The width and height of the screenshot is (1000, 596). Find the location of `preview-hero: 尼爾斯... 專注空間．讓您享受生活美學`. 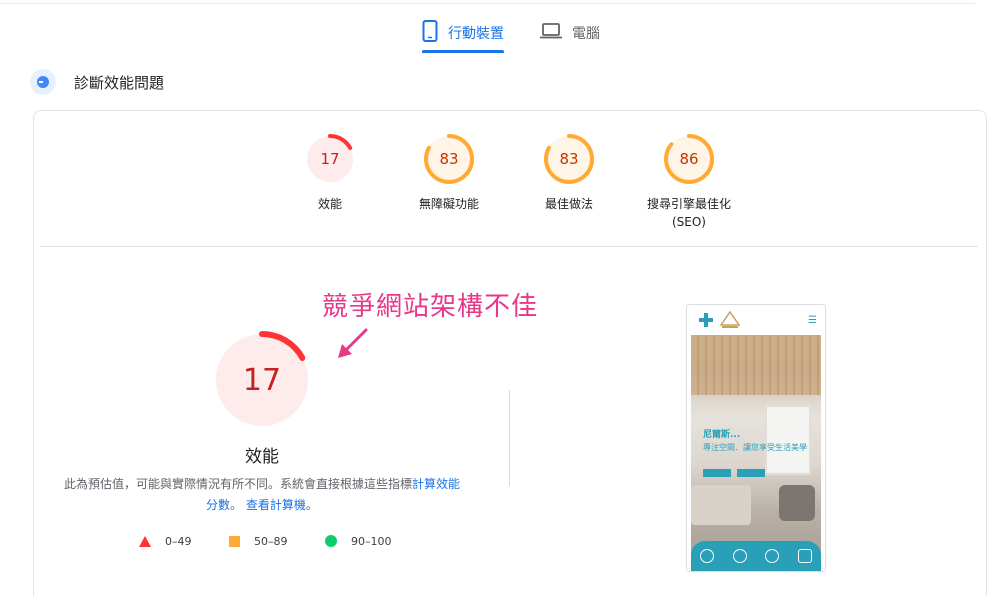

preview-hero: 尼爾斯... 專注空間．讓您享受生活美學 is located at coordinates (756, 453).